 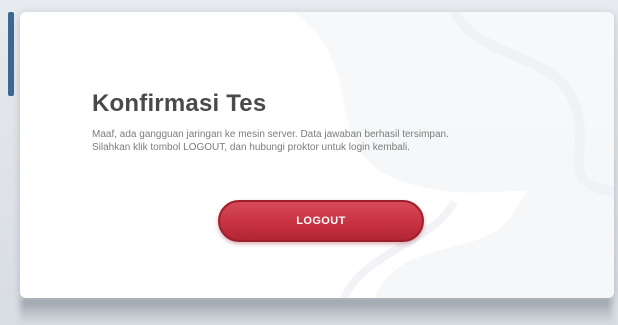 I want to click on background-window-edge, so click(x=11, y=54).